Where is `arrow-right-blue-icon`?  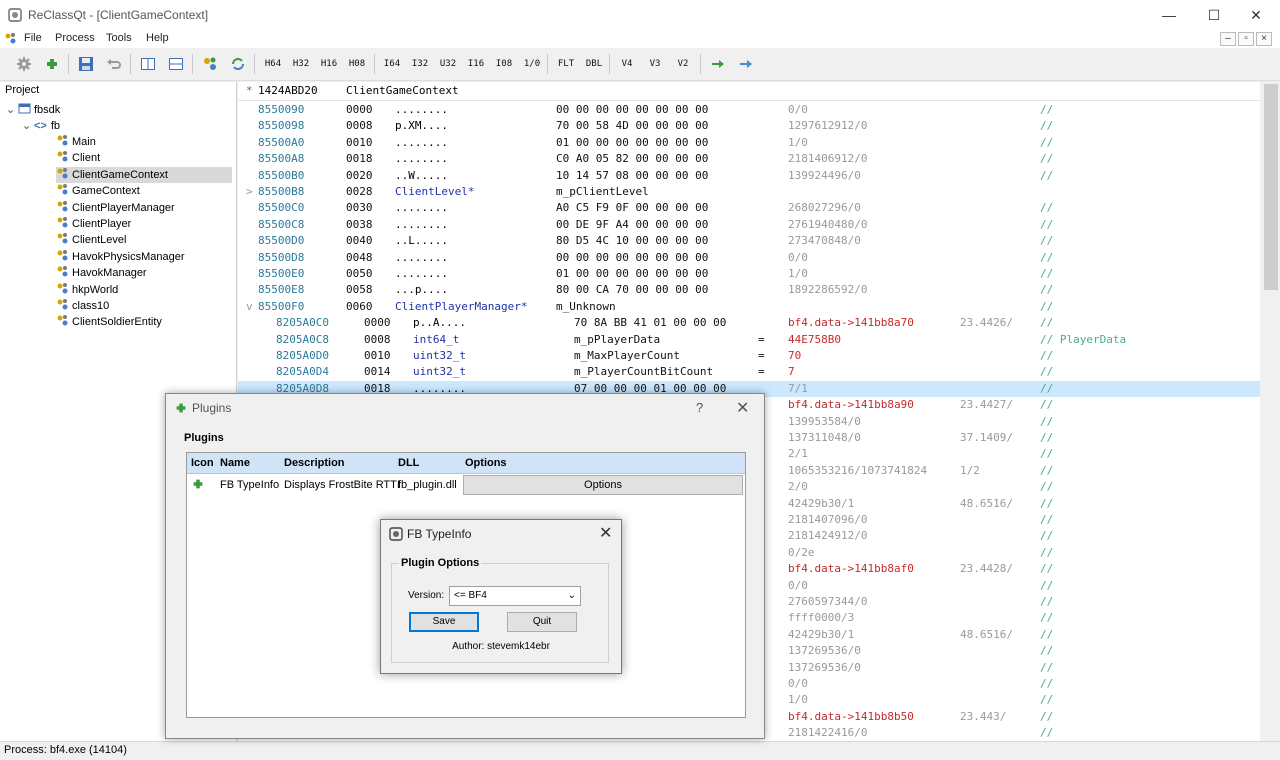 arrow-right-blue-icon is located at coordinates (746, 64).